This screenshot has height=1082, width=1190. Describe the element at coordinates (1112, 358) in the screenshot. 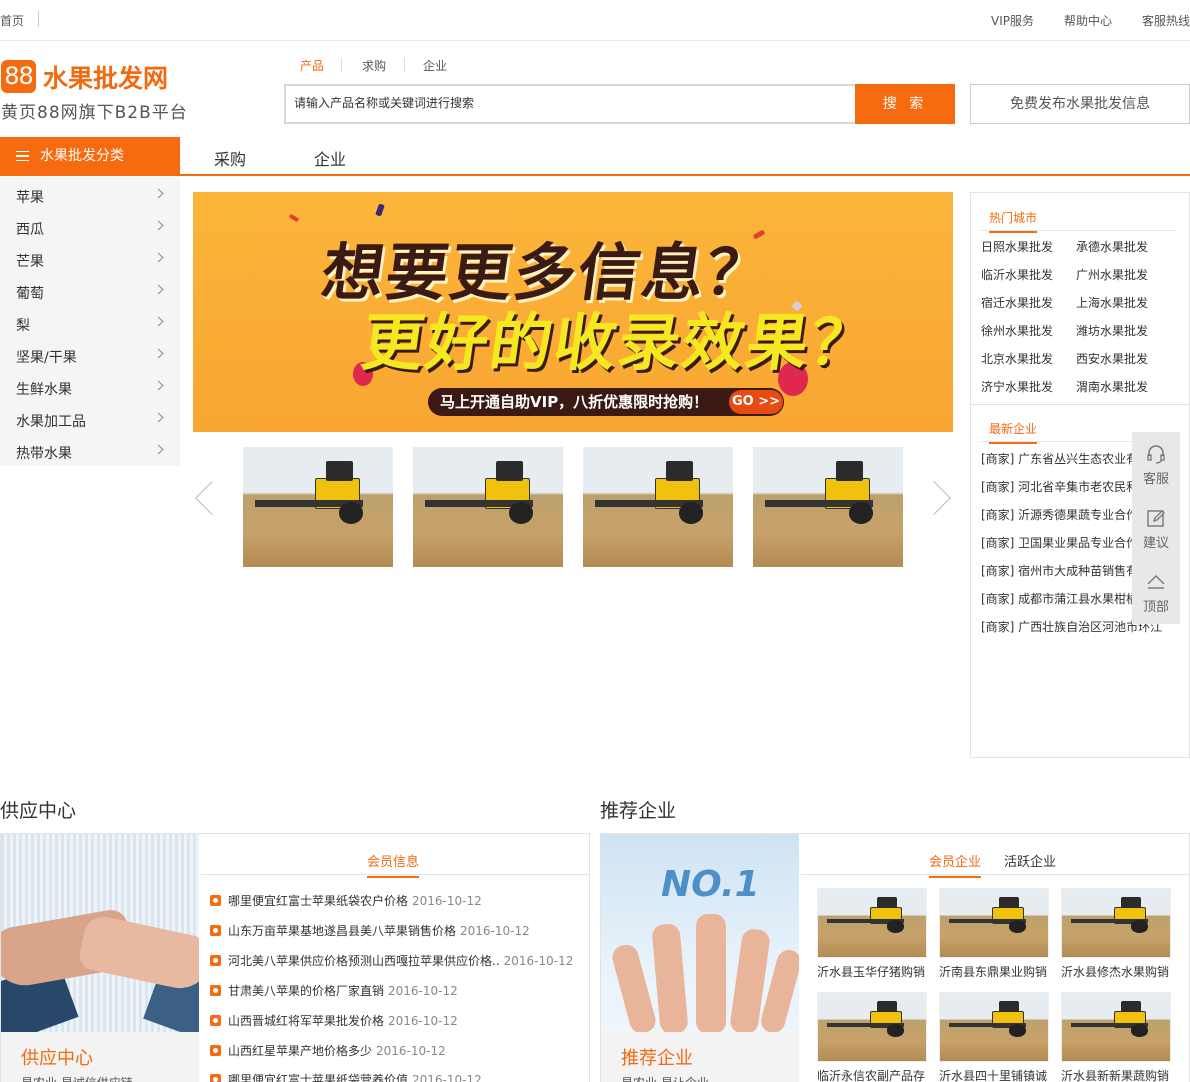

I see `city-link: 西安水果批发` at that location.